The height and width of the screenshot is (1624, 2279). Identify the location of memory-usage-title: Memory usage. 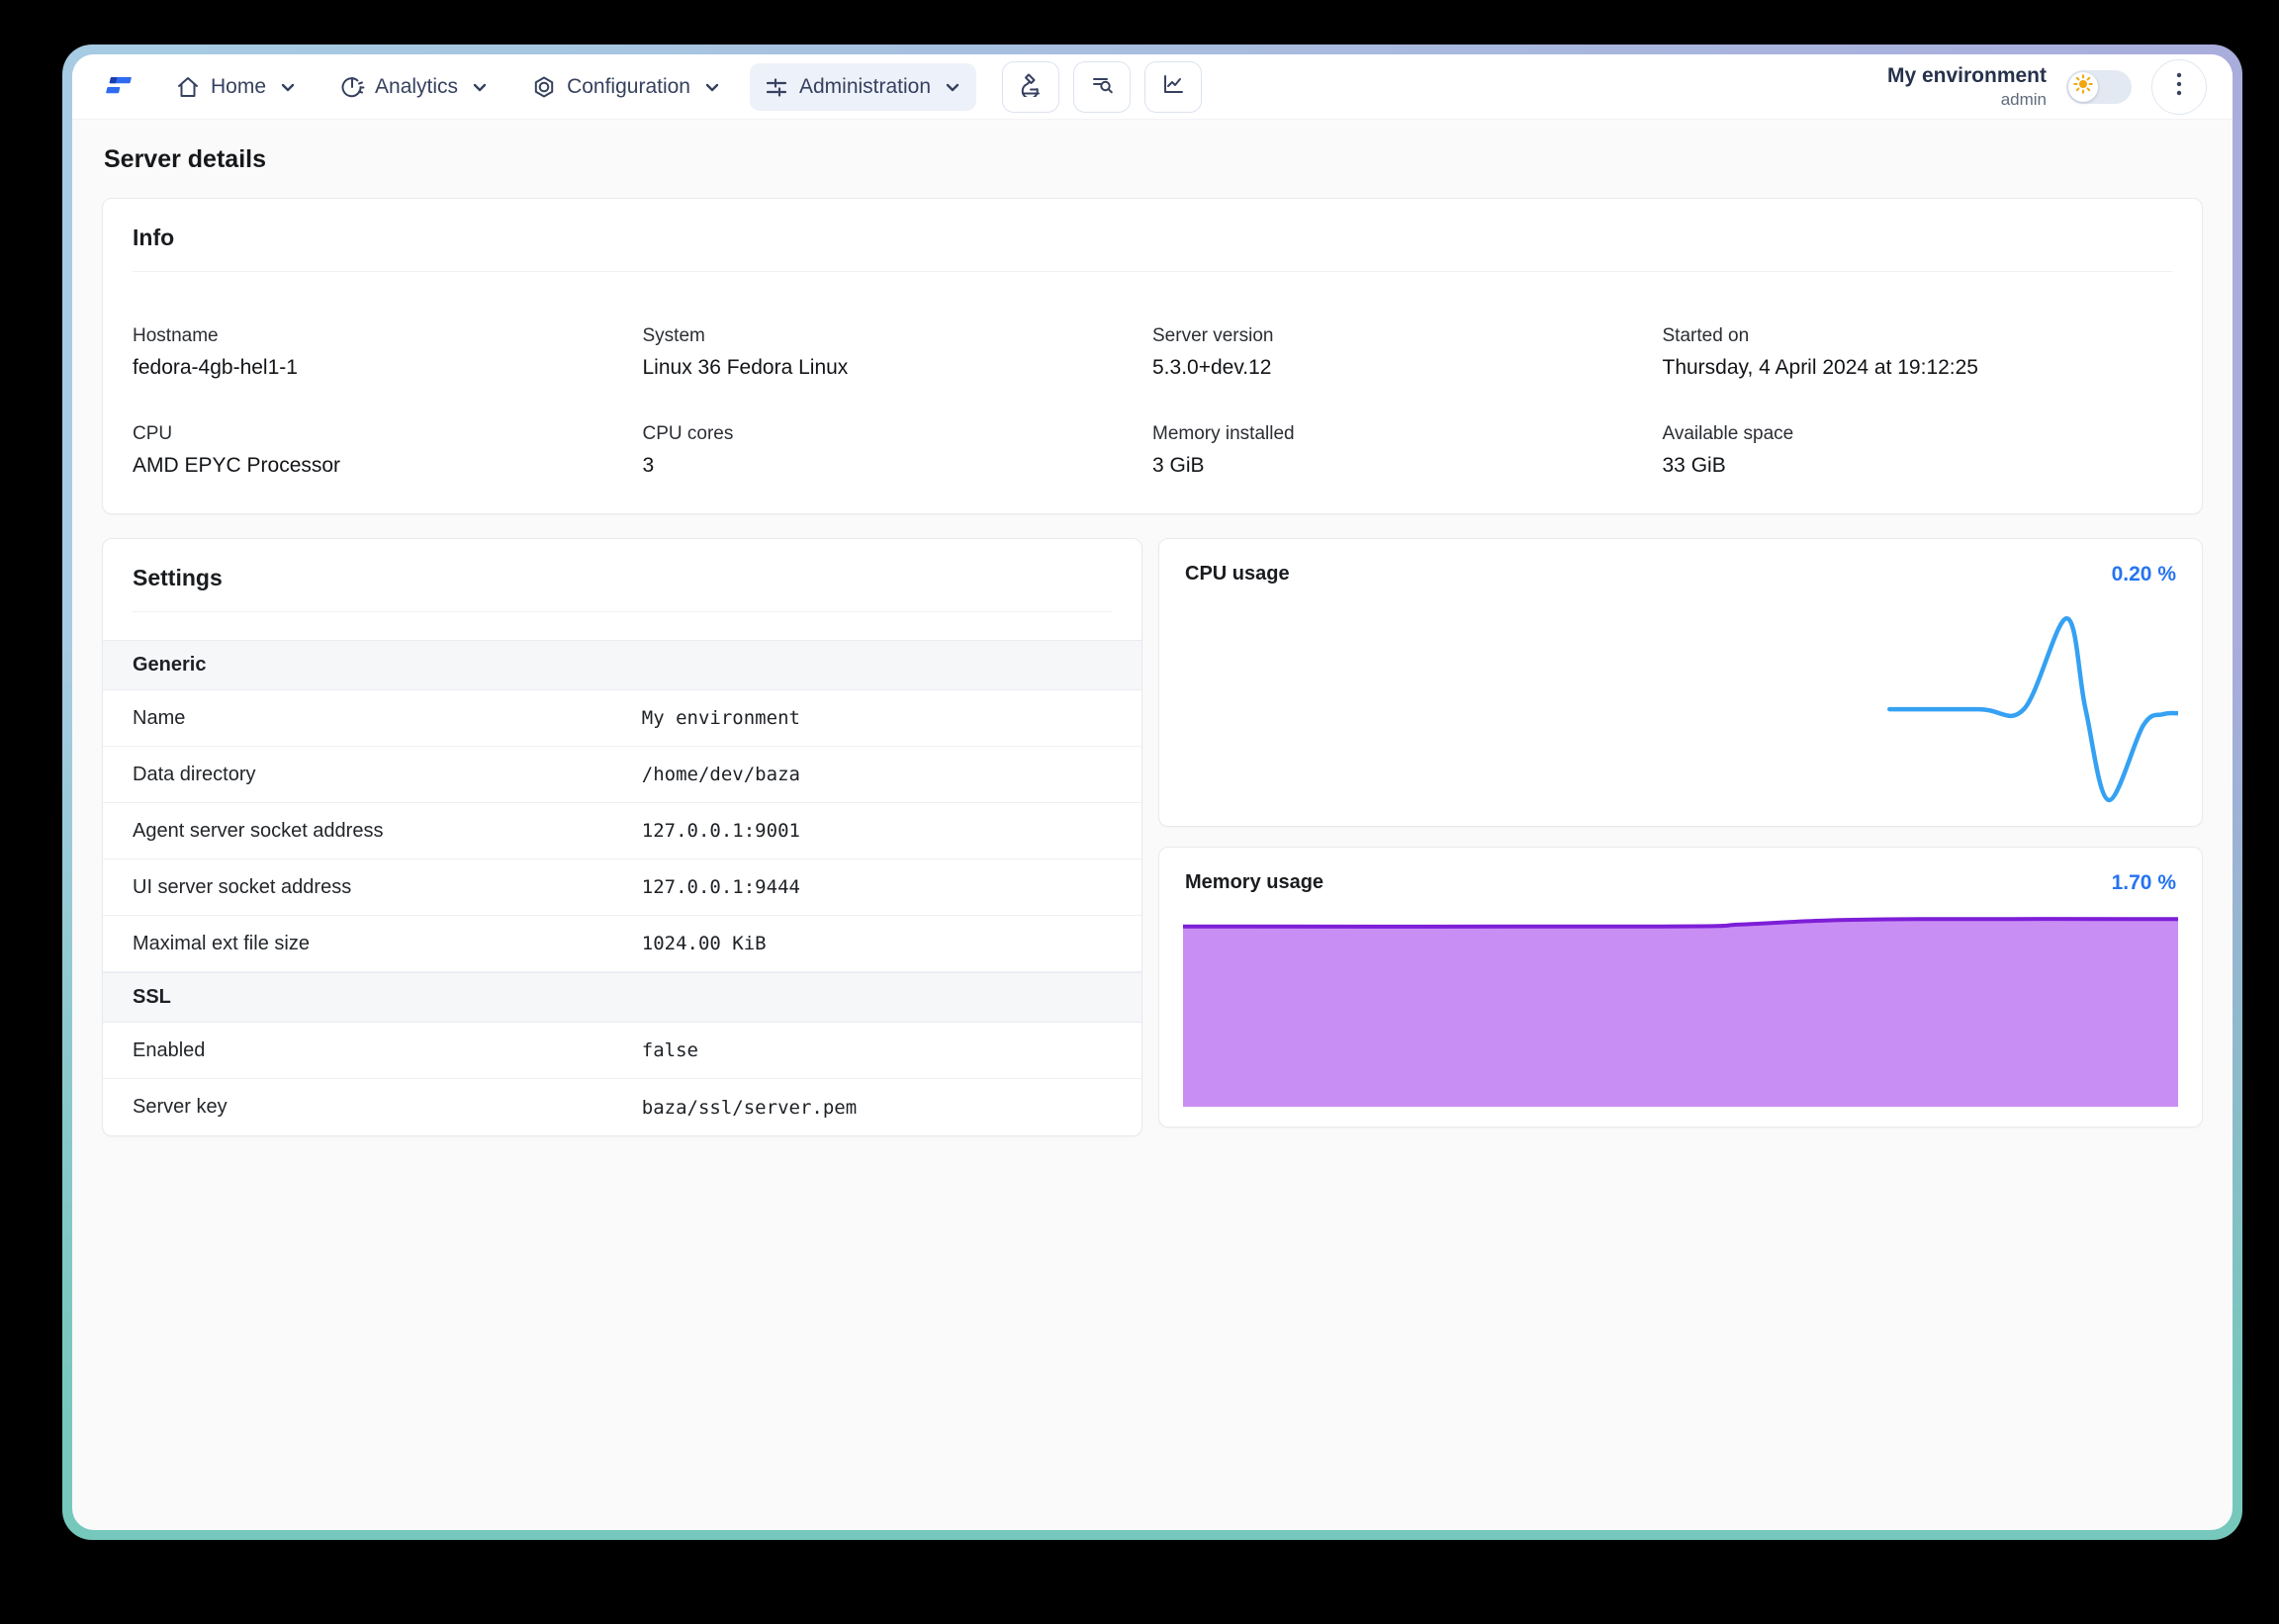
(1254, 882).